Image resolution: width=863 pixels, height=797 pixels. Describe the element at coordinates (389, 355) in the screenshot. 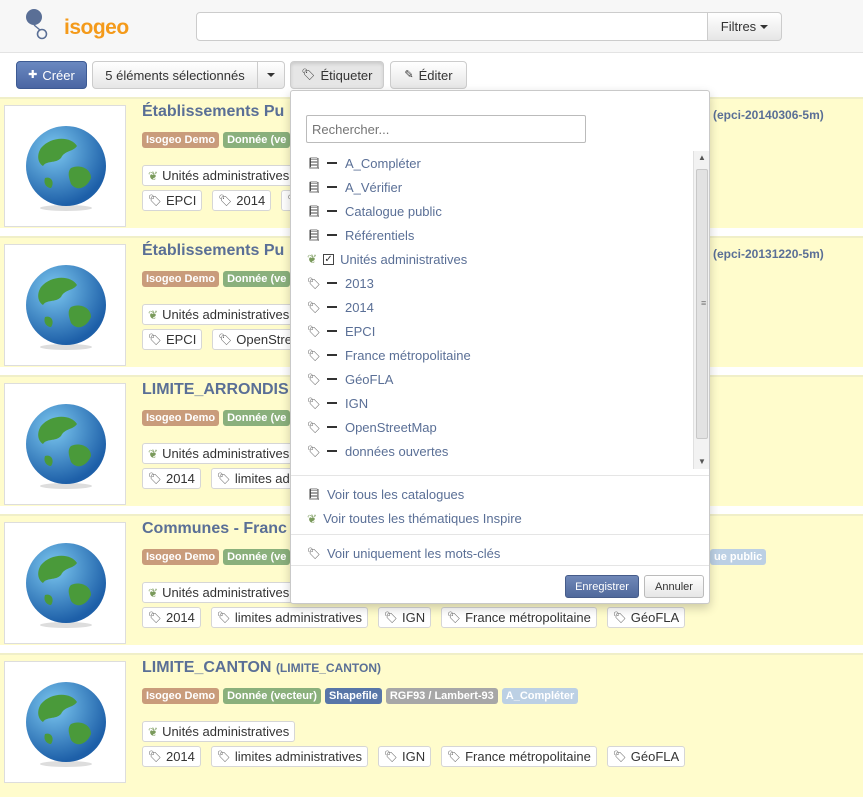

I see `list-item-keyword: 🏷︎ France métropolitaine` at that location.